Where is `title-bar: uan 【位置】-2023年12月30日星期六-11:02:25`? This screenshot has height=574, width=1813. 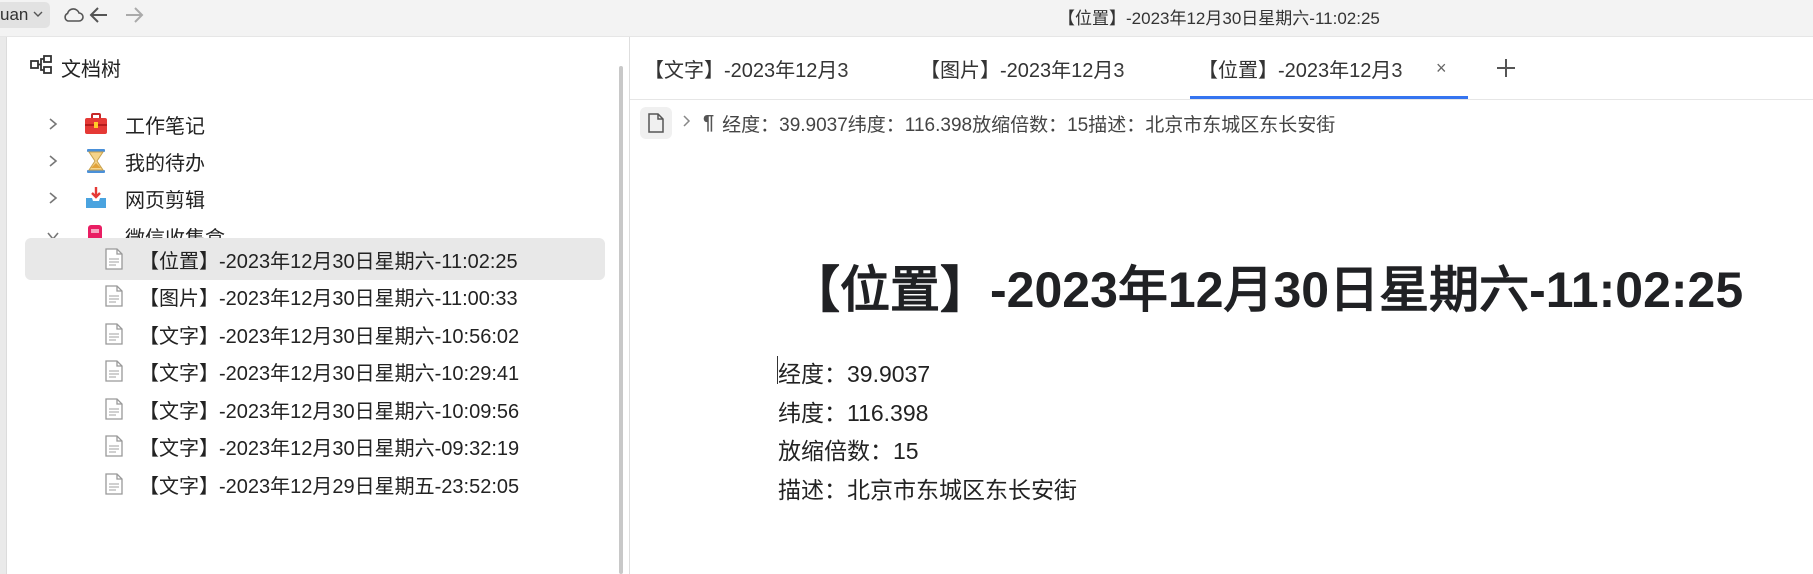 title-bar: uan 【位置】-2023年12月30日星期六-11:02:25 is located at coordinates (906, 18).